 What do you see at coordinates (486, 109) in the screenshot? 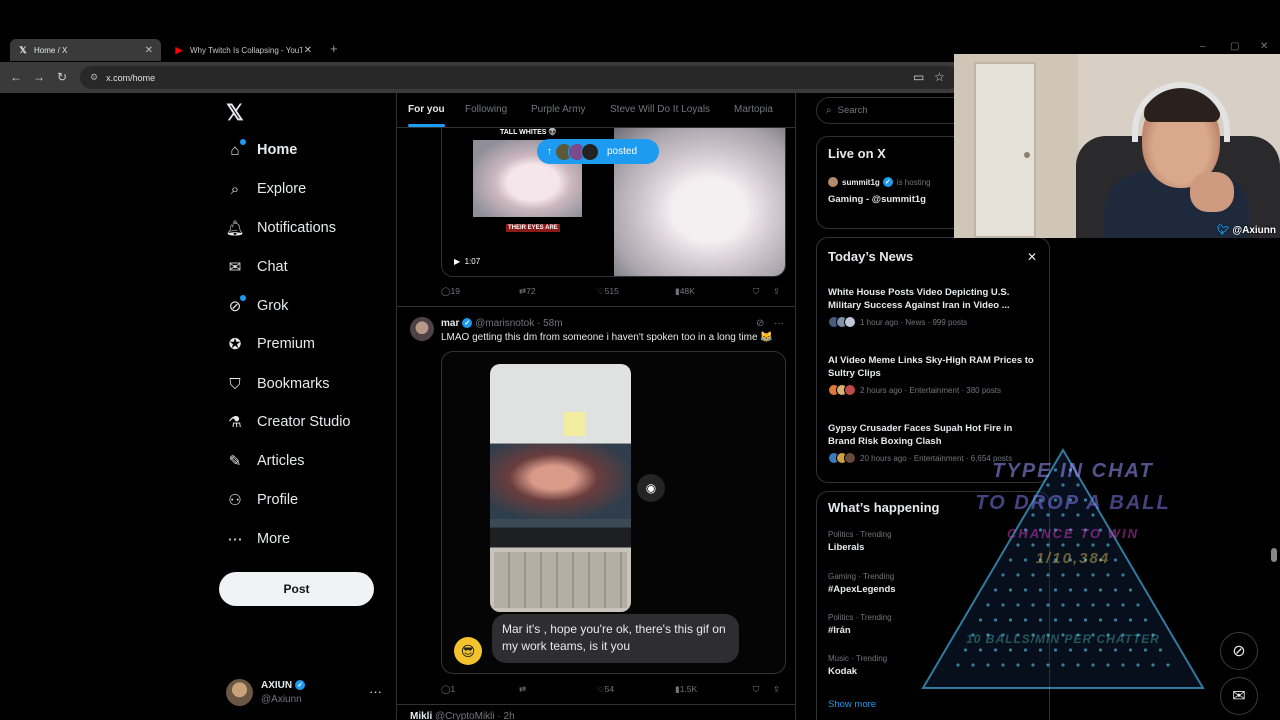
I see `tab-following: Following` at bounding box center [486, 109].